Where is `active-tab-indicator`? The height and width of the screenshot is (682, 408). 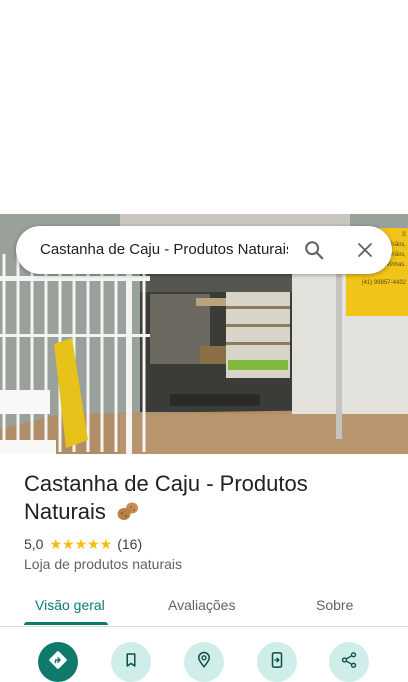 active-tab-indicator is located at coordinates (66, 623).